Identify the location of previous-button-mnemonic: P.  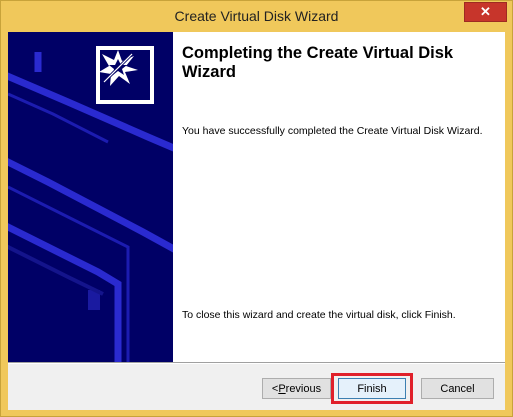
(282, 388).